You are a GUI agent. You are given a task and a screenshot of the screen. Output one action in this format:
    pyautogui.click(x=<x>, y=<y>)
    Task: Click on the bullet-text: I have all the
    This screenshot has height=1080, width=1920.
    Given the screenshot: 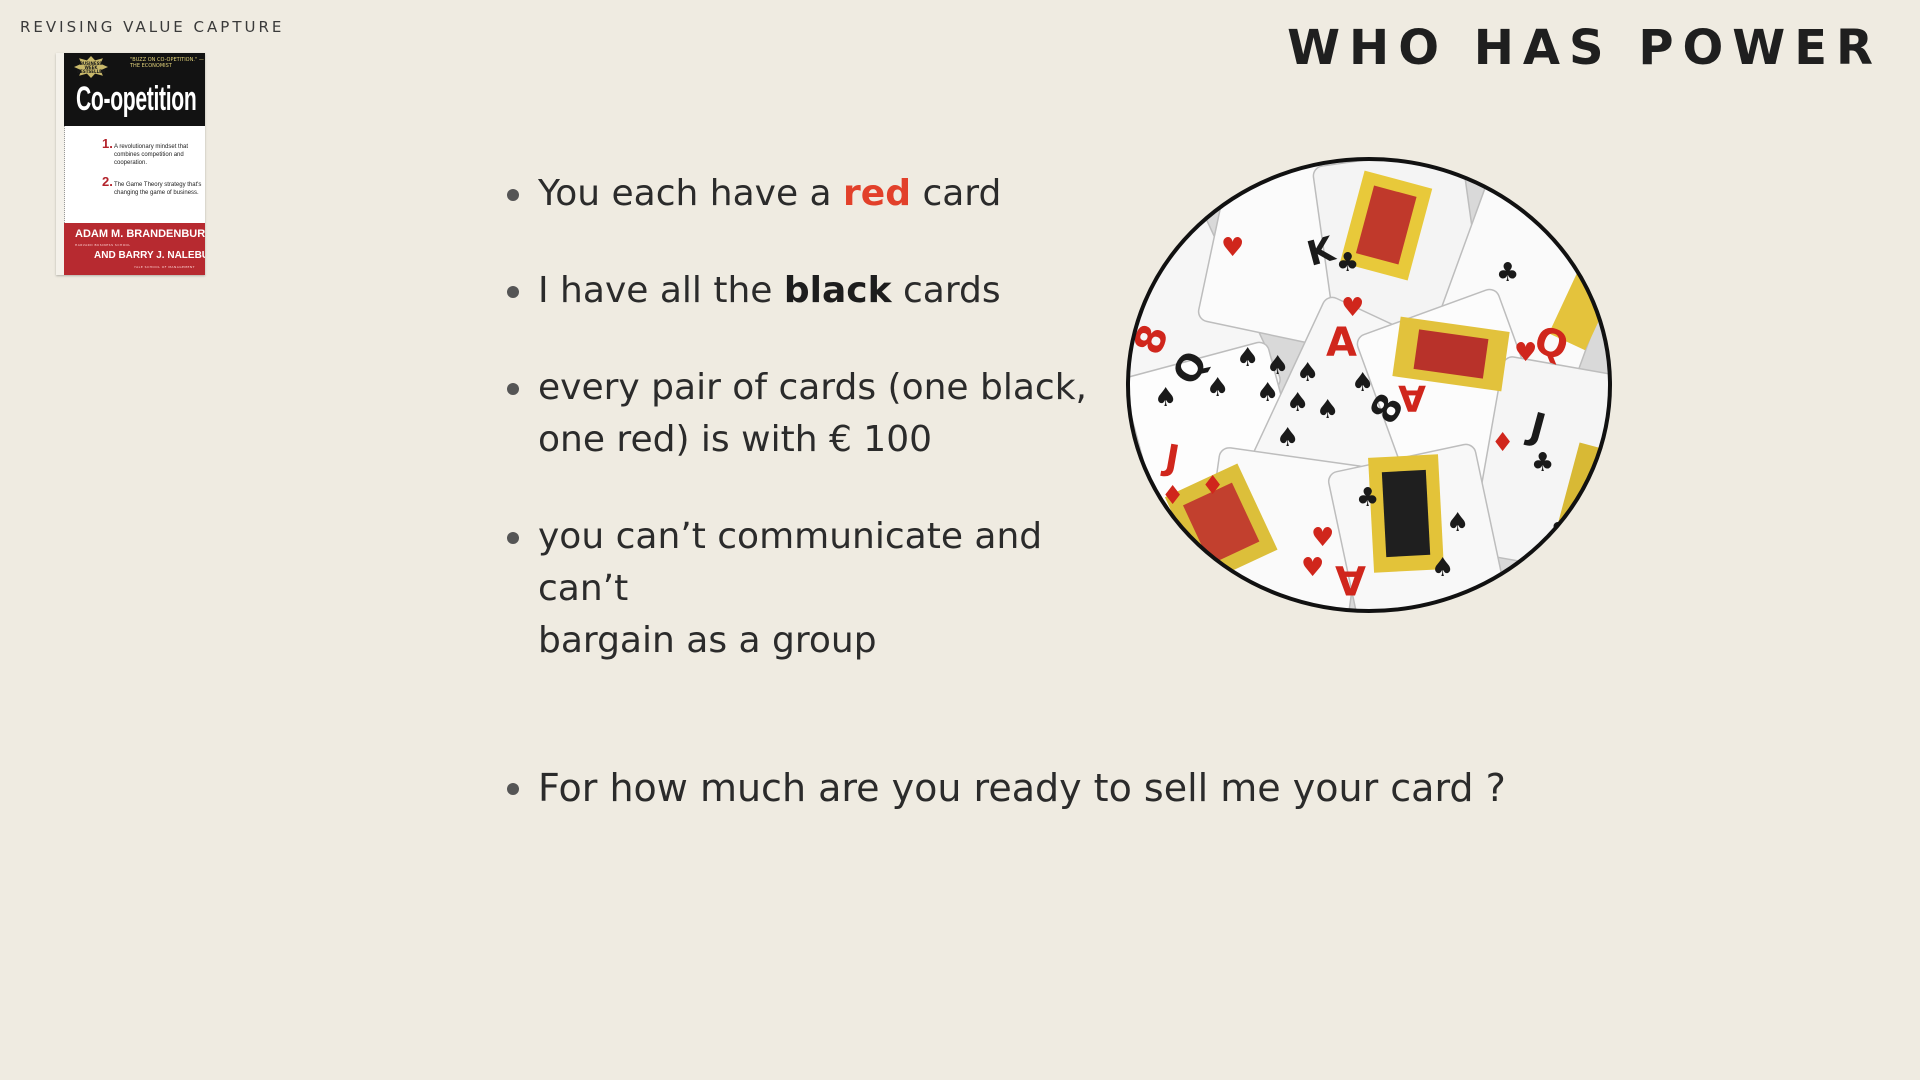 What is the action you would take?
    pyautogui.click(x=661, y=290)
    